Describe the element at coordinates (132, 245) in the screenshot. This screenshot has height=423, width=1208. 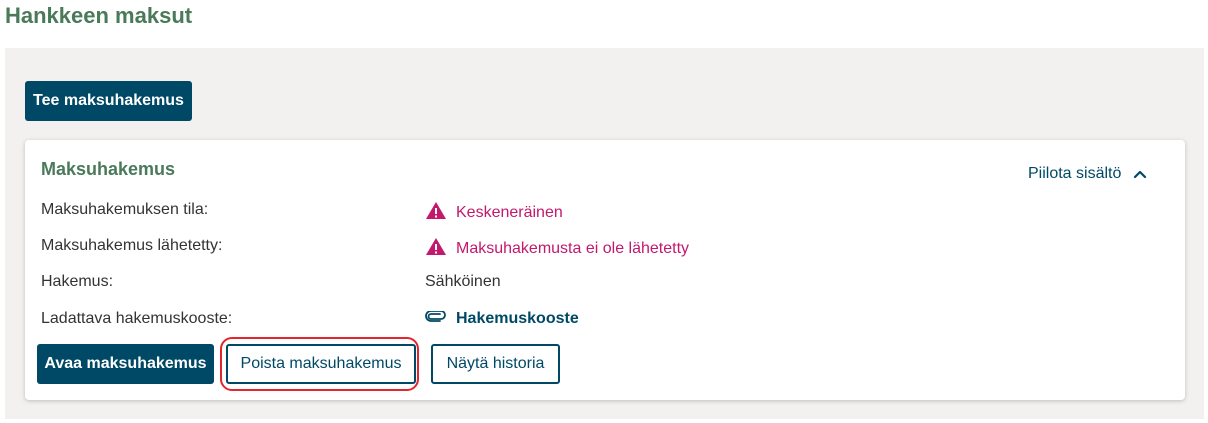
I see `sent-label: Maksuhakemus lähetetty:` at that location.